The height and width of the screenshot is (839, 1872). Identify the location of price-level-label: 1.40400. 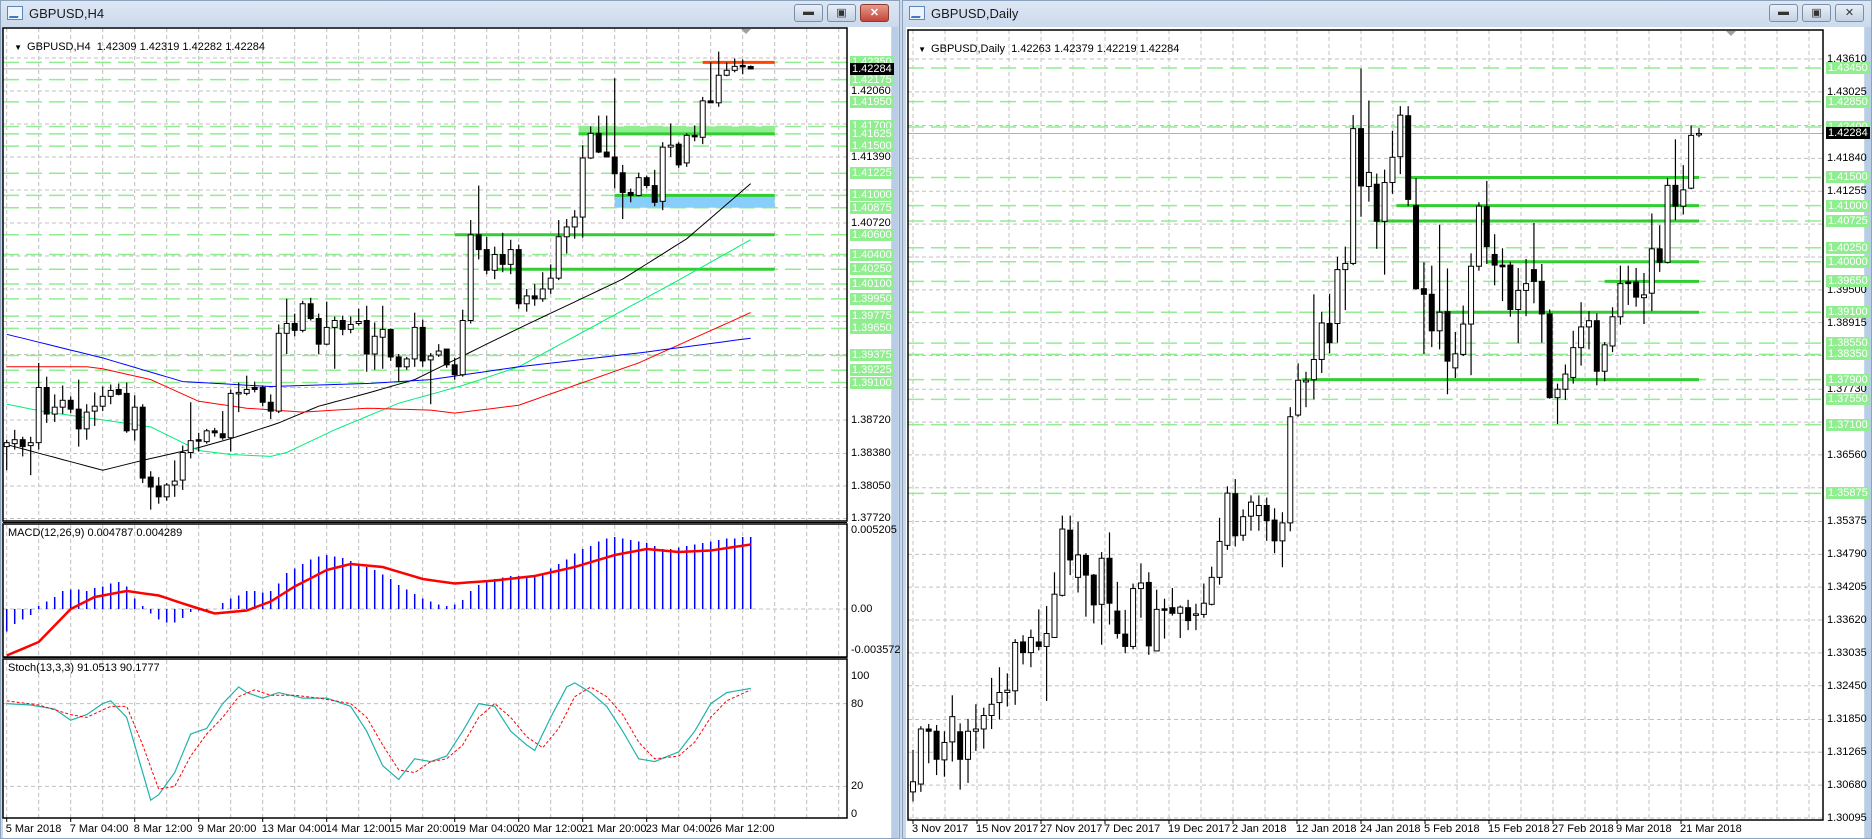
(872, 254).